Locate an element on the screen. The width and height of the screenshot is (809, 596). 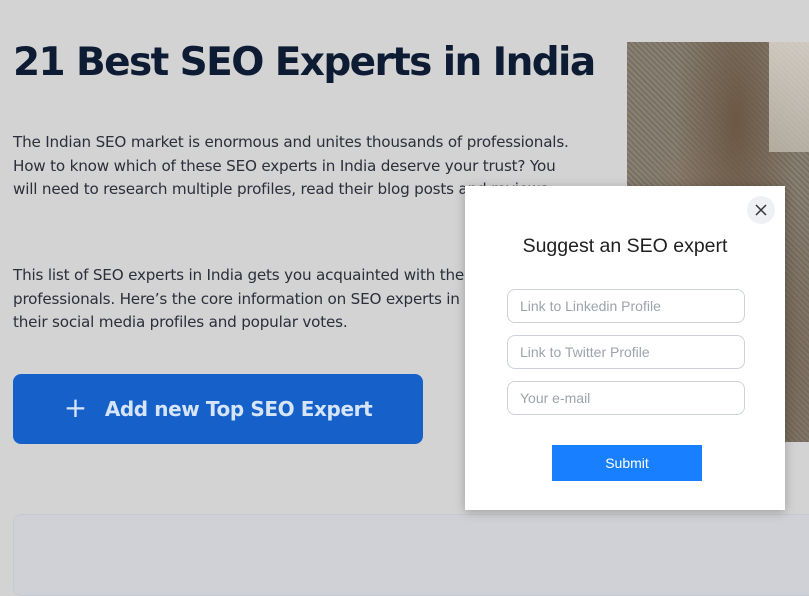
twitter-input is located at coordinates (626, 352).